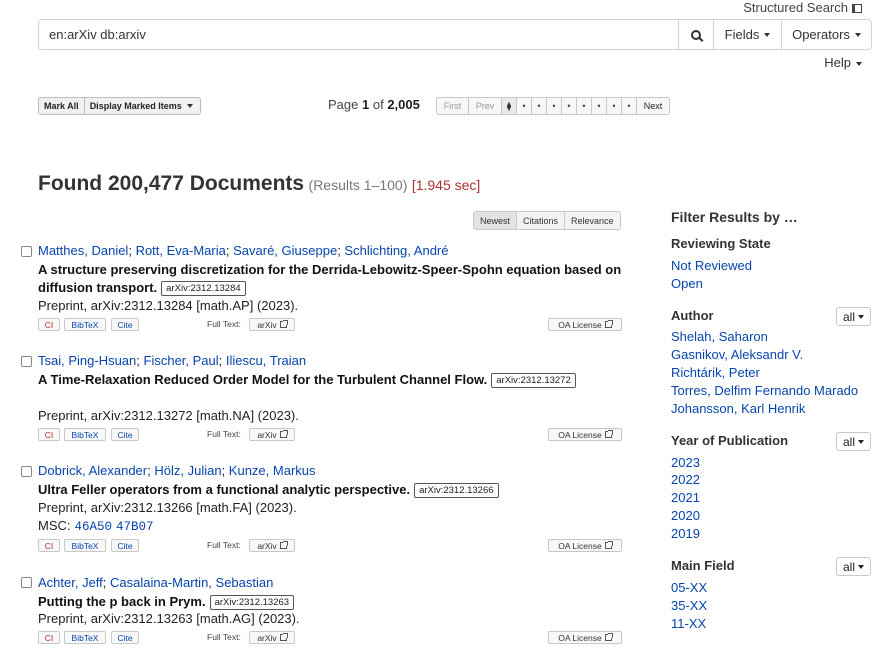 The height and width of the screenshot is (663, 884). Describe the element at coordinates (685, 462) in the screenshot. I see `year-filter-item: 2023` at that location.